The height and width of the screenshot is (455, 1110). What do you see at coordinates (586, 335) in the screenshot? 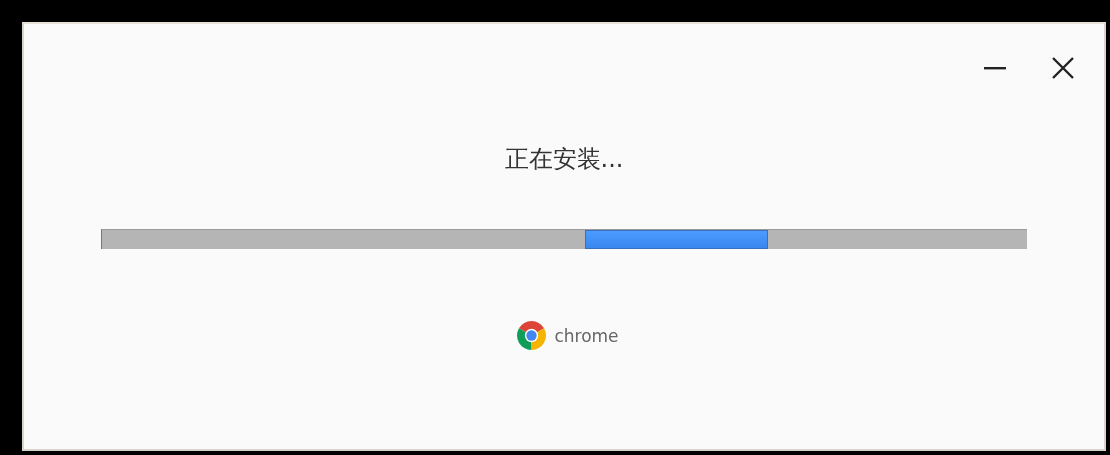
I see `brand-name: chrome` at bounding box center [586, 335].